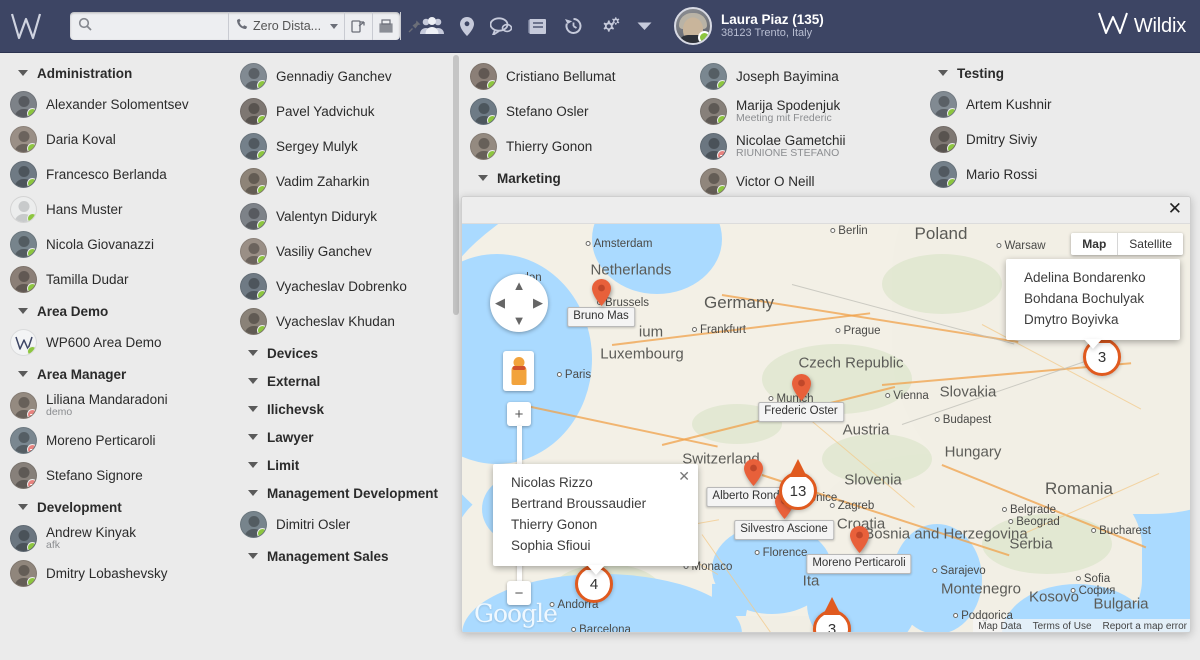  Describe the element at coordinates (115, 507) in the screenshot. I see `group-header-development: Development` at that location.